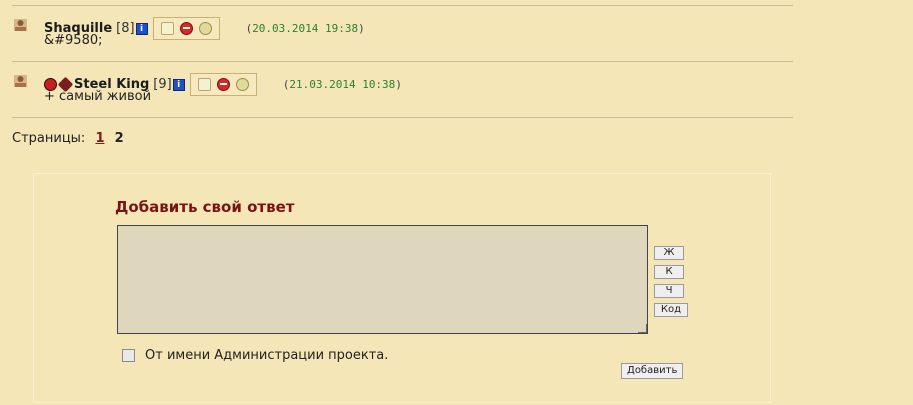 The image size is (913, 405). Describe the element at coordinates (119, 138) in the screenshot. I see `page-link-2: 2` at that location.